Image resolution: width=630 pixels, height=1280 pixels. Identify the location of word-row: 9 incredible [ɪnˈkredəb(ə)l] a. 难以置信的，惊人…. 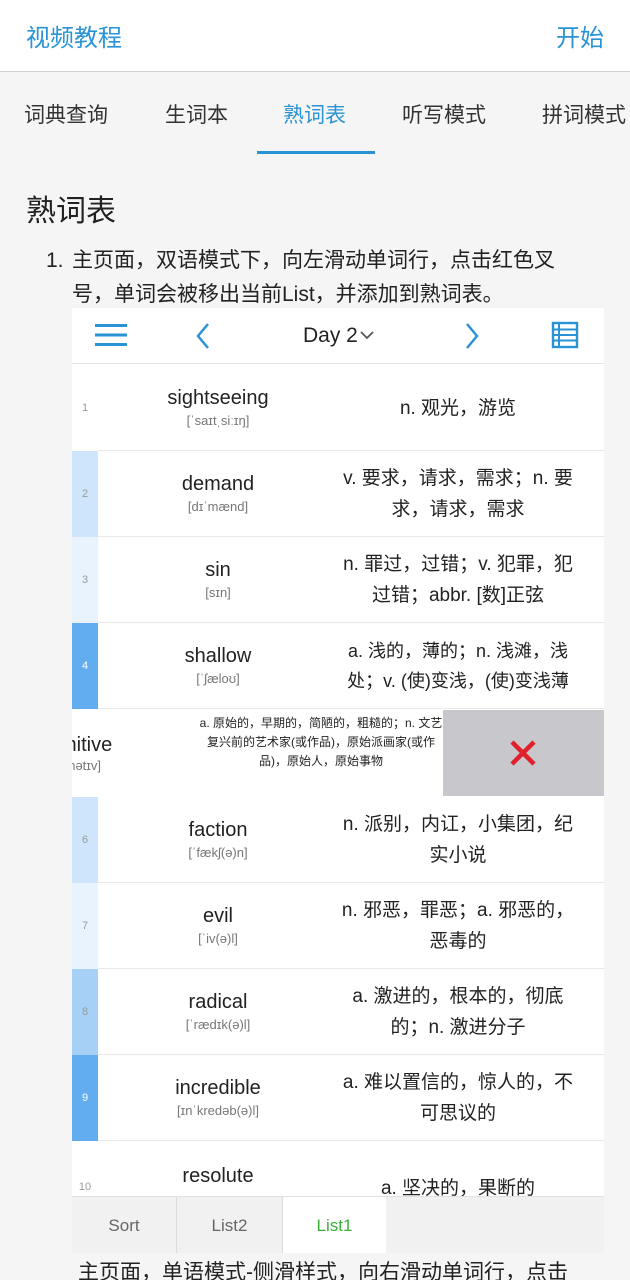
(338, 1098).